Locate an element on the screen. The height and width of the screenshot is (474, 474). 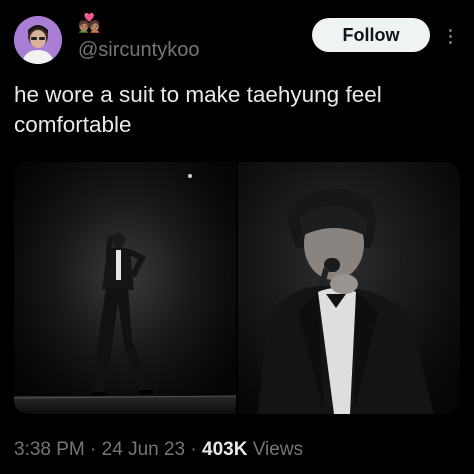
tweet-meta: 3:38 PM · 24 Jun 23 · 403K Views is located at coordinates (158, 450).